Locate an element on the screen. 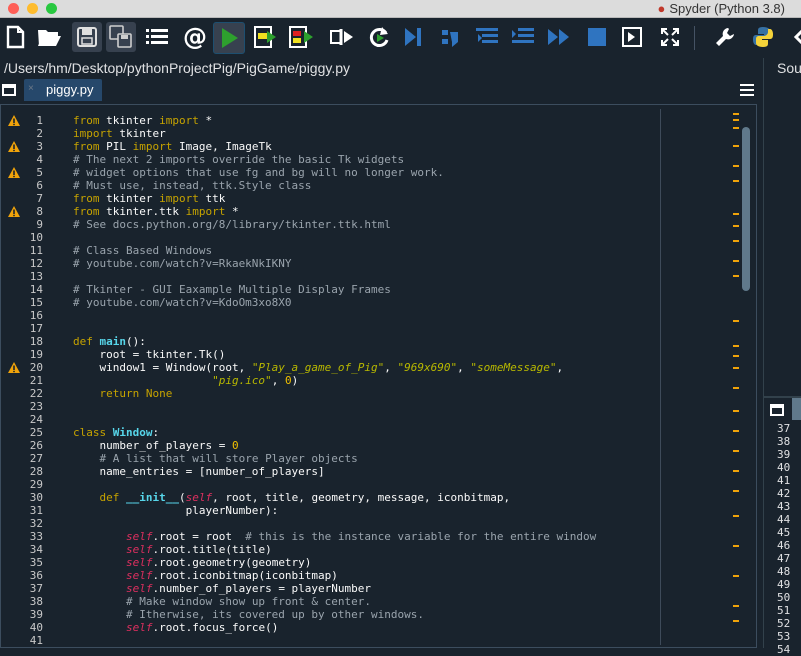  code-token: tkinter is located at coordinates (129, 120).